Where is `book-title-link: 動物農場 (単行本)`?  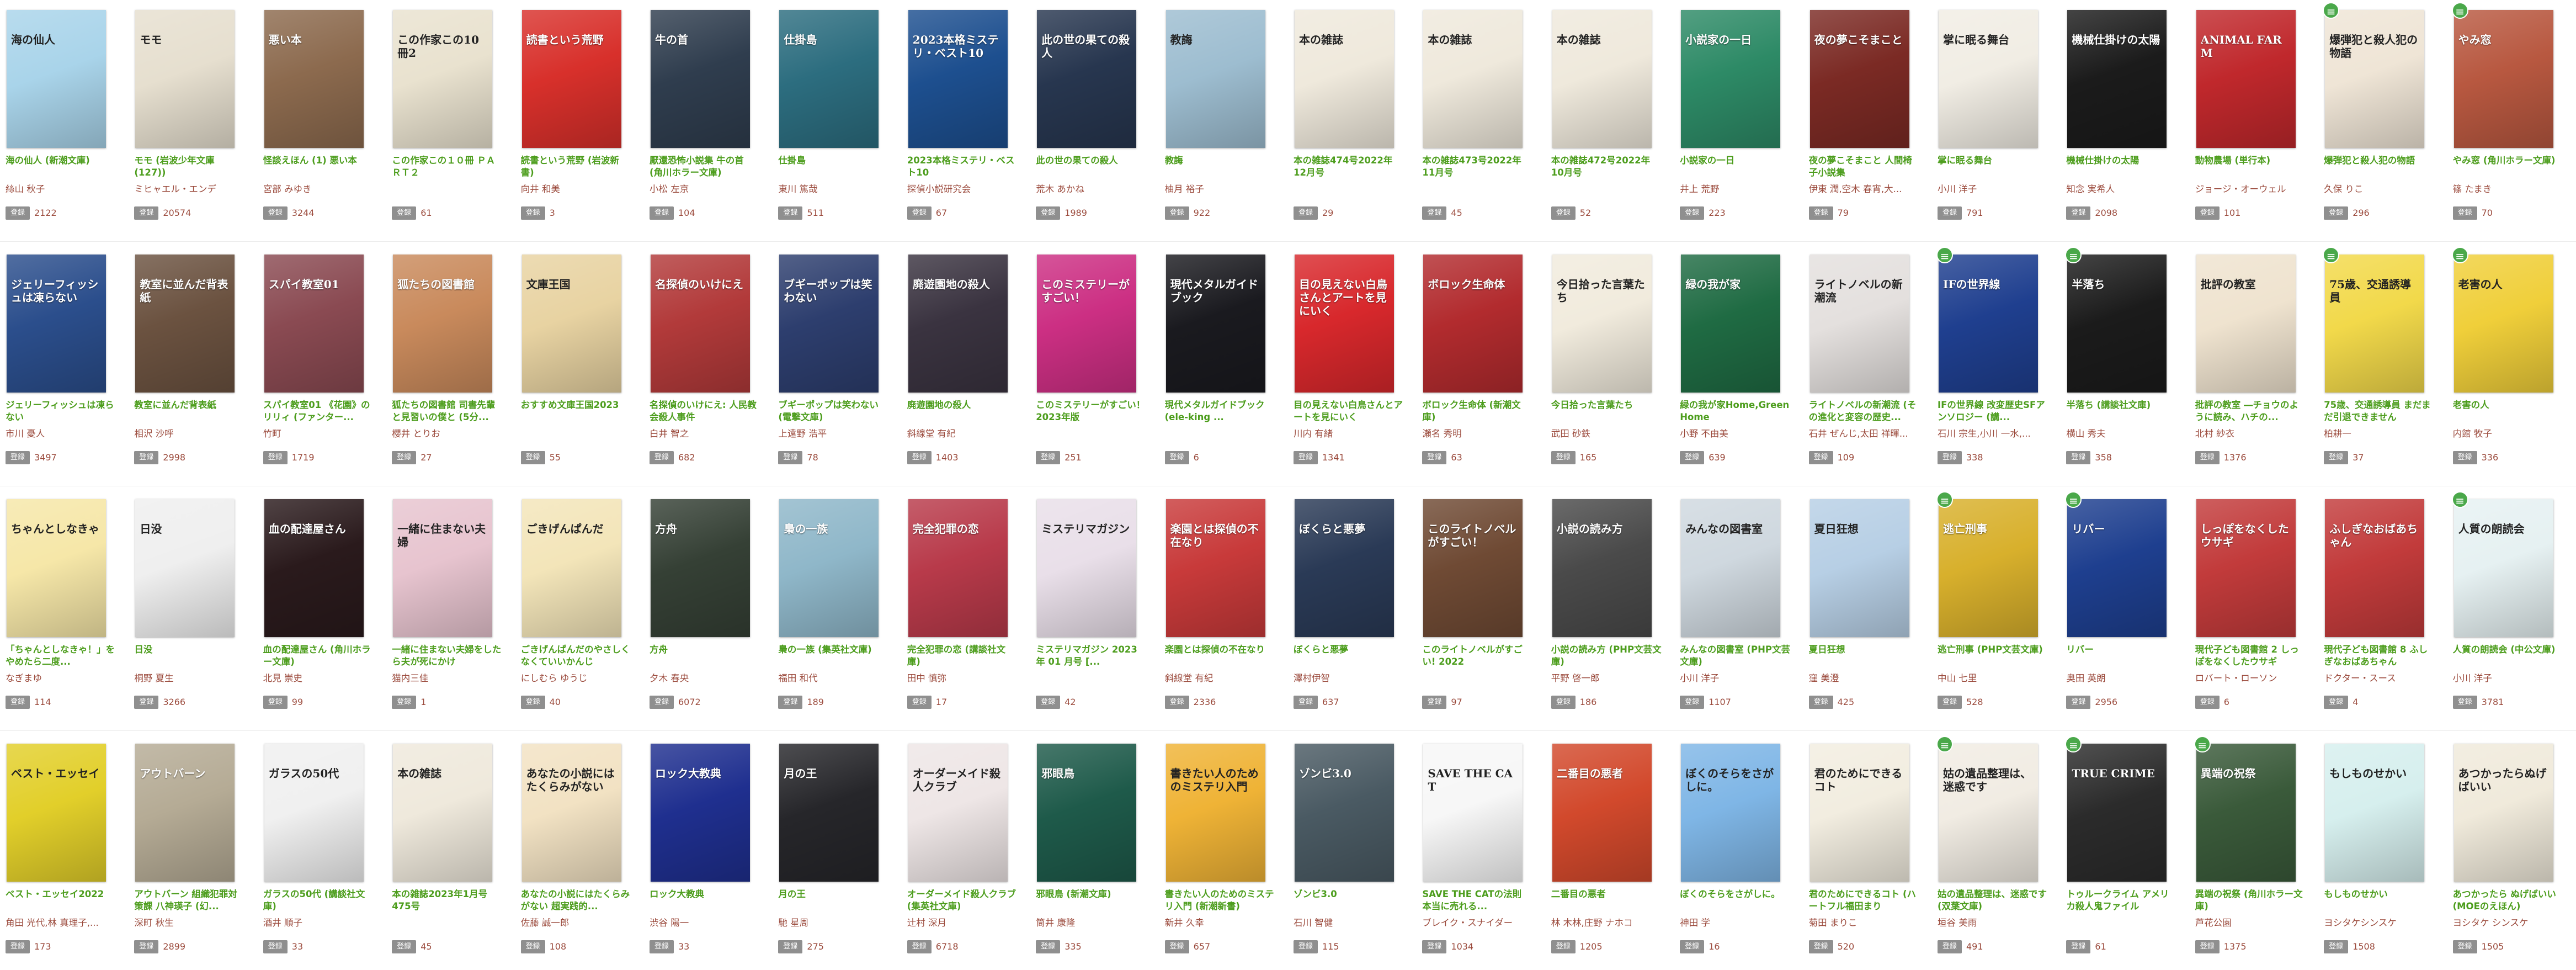 book-title-link: 動物農場 (単行本) is located at coordinates (2250, 167).